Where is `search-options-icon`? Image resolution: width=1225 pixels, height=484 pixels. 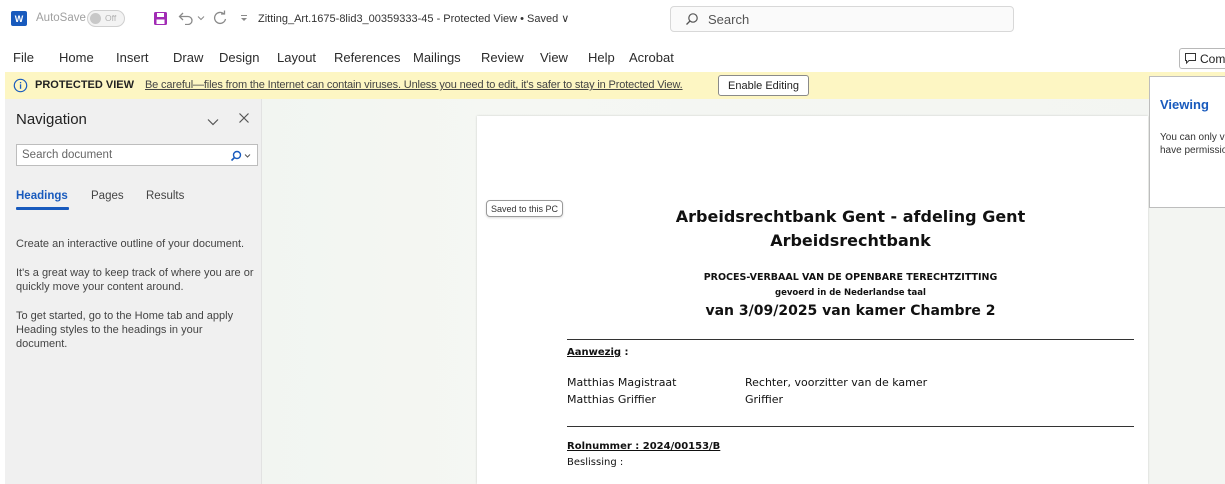 search-options-icon is located at coordinates (241, 158).